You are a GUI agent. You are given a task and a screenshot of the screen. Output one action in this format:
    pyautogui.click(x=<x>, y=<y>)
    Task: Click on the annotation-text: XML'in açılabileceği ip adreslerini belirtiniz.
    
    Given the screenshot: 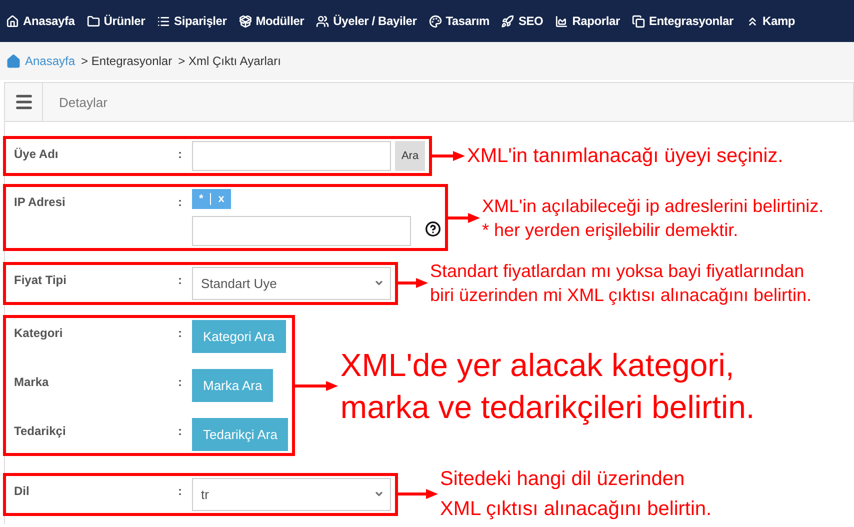 What is the action you would take?
    pyautogui.click(x=653, y=206)
    